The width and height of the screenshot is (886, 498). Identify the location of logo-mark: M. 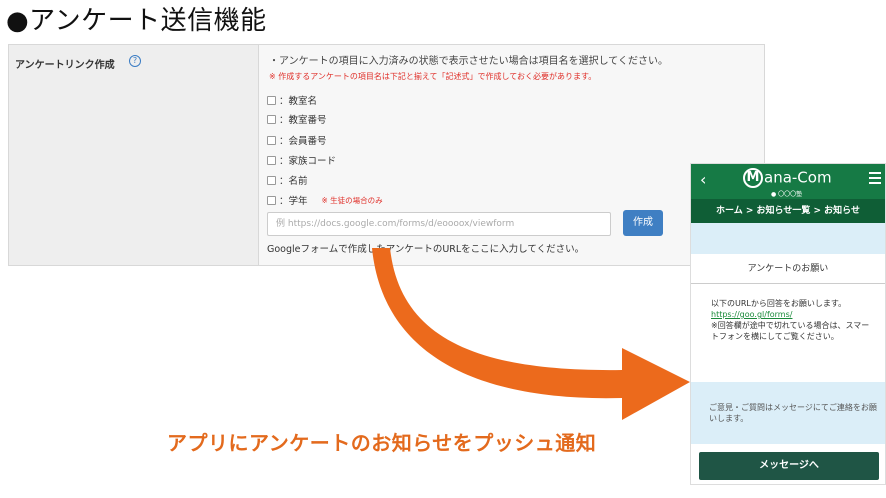
(753, 178).